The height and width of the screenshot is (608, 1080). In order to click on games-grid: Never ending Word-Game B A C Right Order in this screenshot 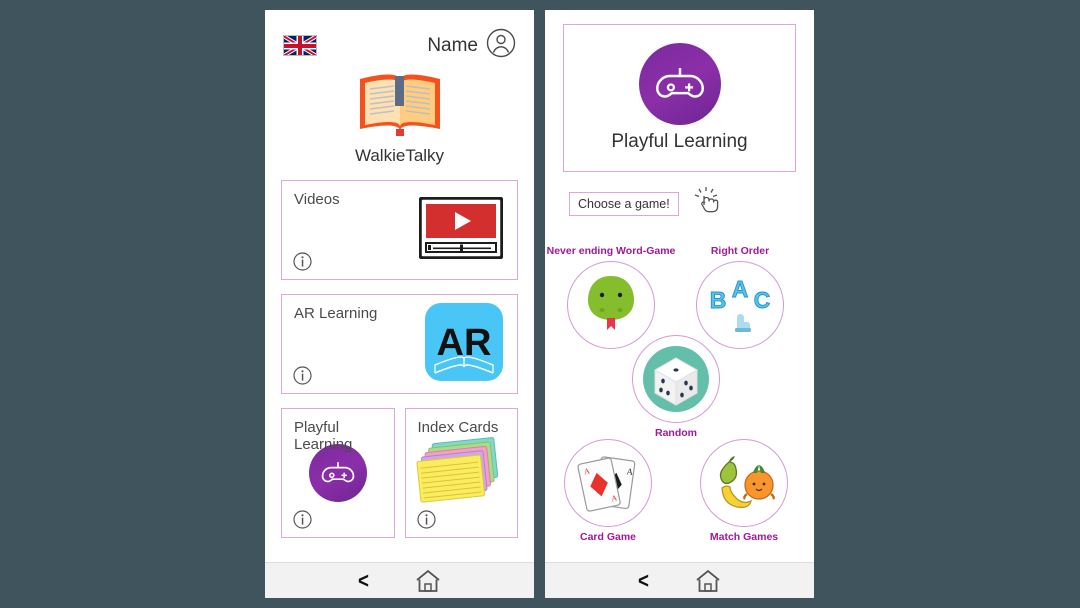, I will do `click(679, 398)`.